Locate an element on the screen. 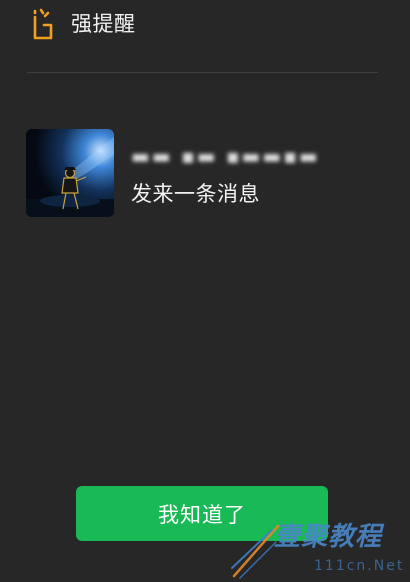 The image size is (410, 582). avatar-image is located at coordinates (70, 173).